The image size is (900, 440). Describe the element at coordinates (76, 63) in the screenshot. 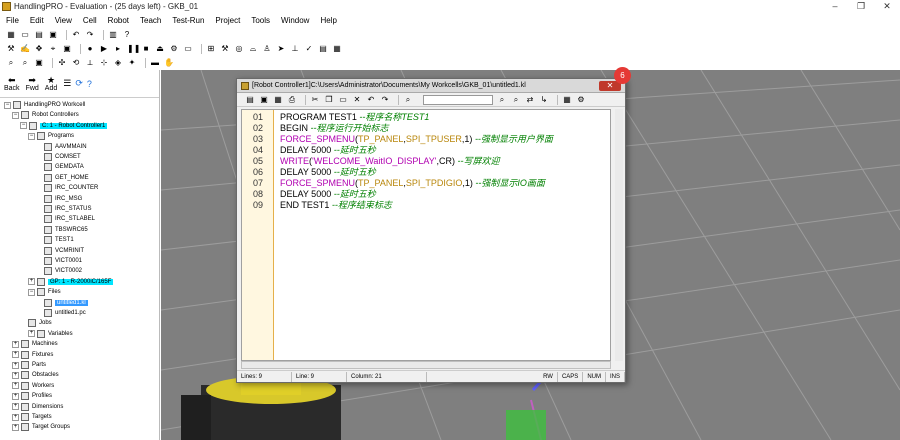

I see `rotate-icon: ⟲` at that location.